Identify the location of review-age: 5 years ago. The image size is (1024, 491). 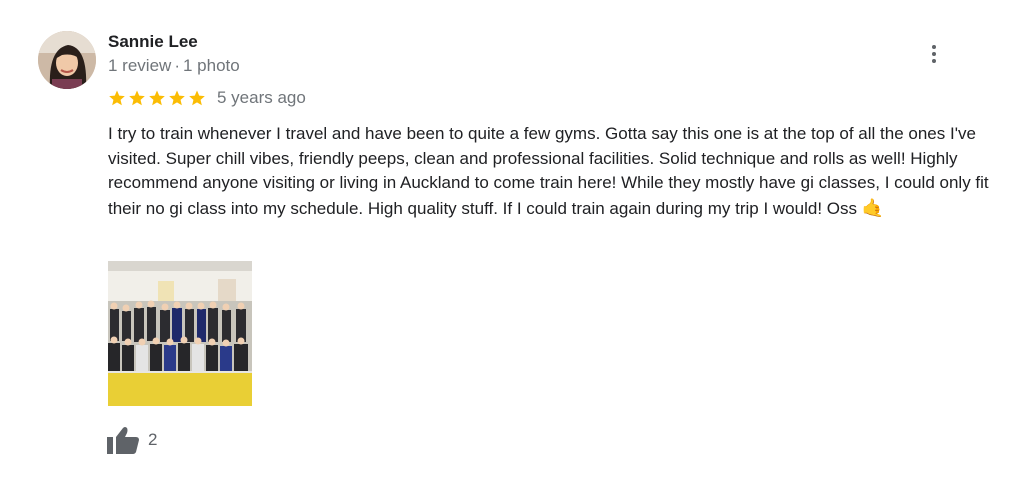
(261, 97).